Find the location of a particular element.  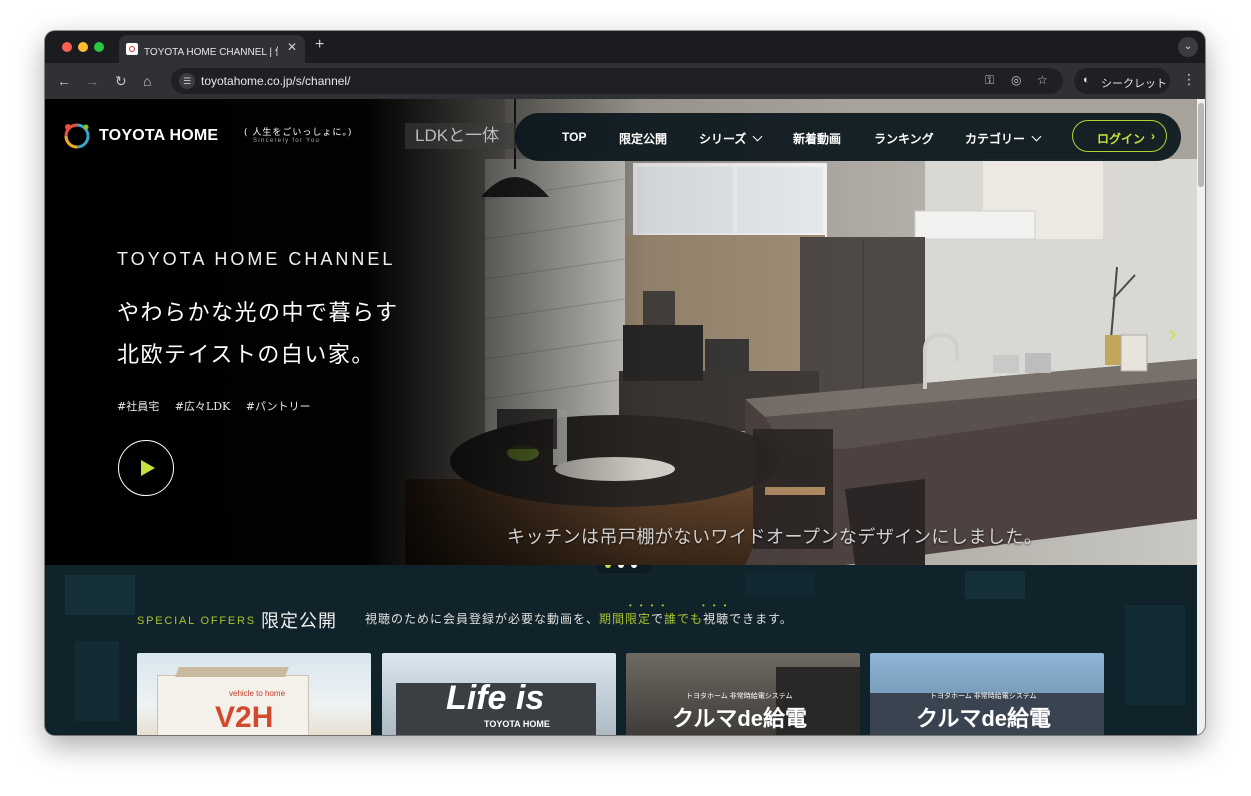

desc-highlight: 誰でも is located at coordinates (684, 619).